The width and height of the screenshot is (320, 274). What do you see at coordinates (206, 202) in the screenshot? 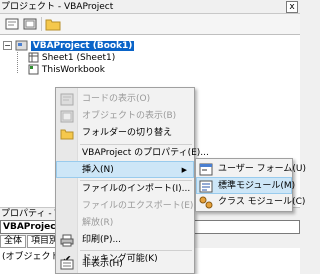
I see `class-module-icon` at bounding box center [206, 202].